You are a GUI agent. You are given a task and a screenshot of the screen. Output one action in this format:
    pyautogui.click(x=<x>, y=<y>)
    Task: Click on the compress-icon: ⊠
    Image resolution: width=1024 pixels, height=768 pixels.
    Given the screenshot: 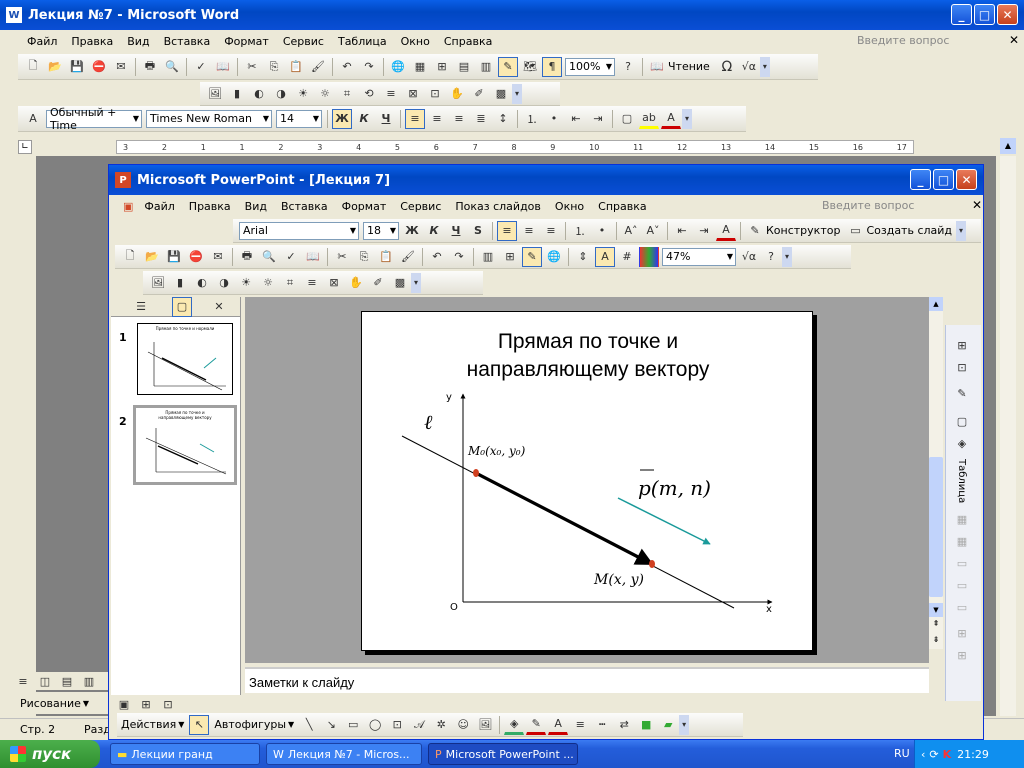 What is the action you would take?
    pyautogui.click(x=413, y=94)
    